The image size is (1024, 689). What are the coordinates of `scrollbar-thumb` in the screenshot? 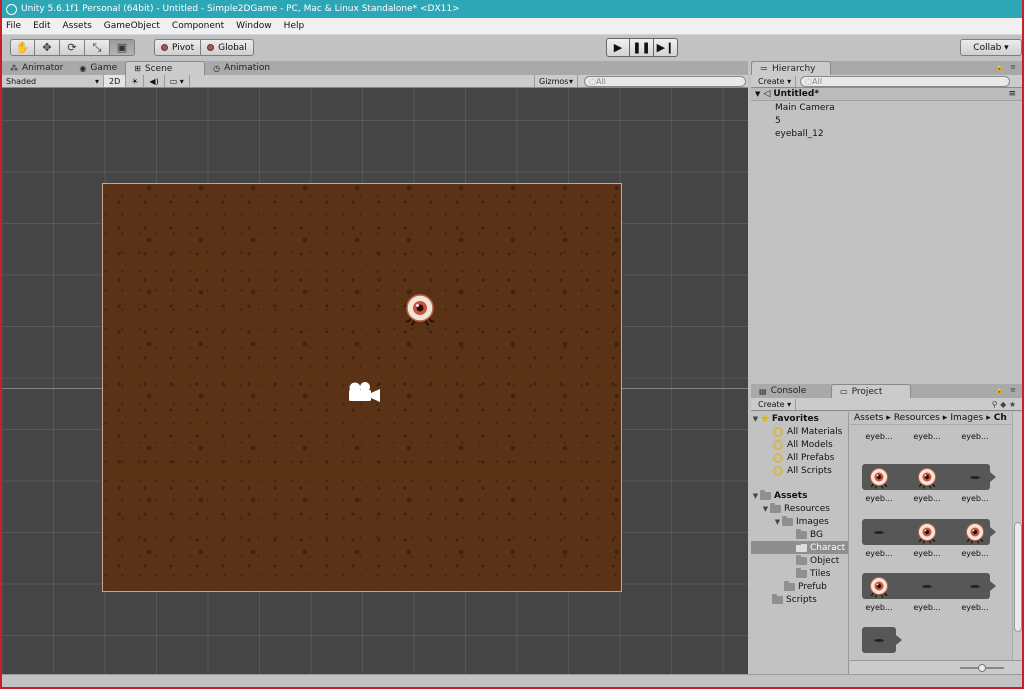 It's located at (1018, 577).